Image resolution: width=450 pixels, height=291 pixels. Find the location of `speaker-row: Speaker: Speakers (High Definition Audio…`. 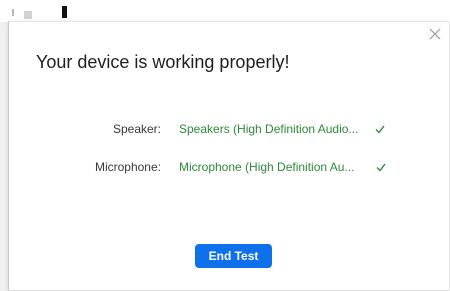

speaker-row: Speaker: Speakers (High Definition Audio… is located at coordinates (229, 129).